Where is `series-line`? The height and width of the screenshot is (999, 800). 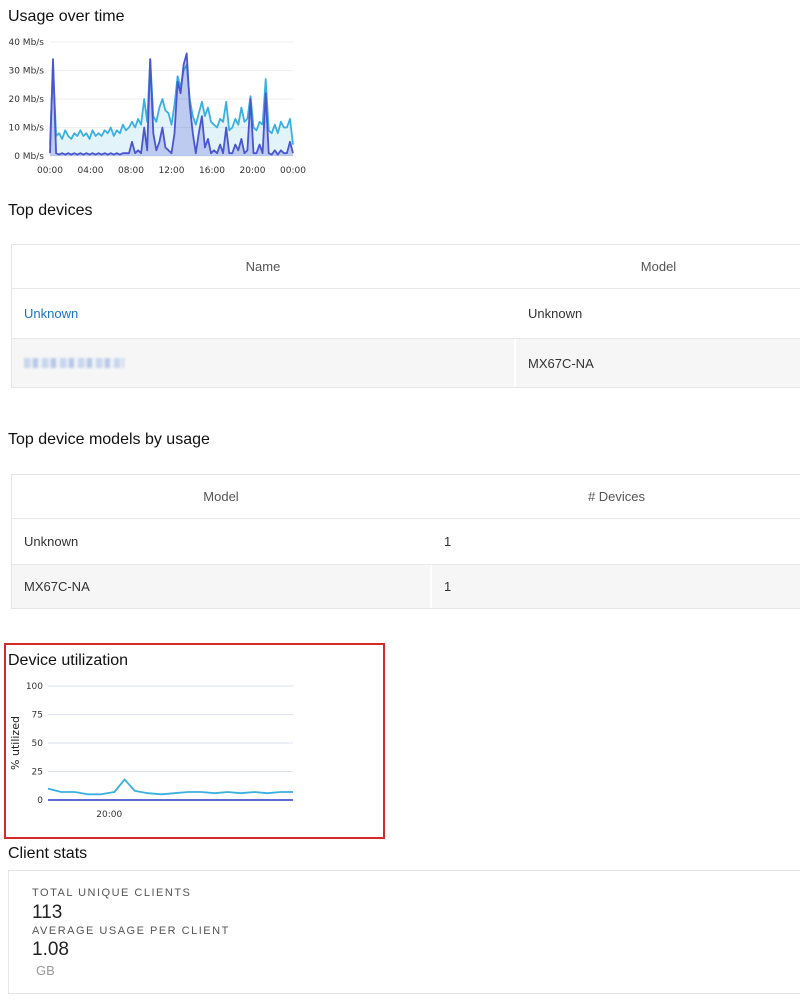
series-line is located at coordinates (170, 787).